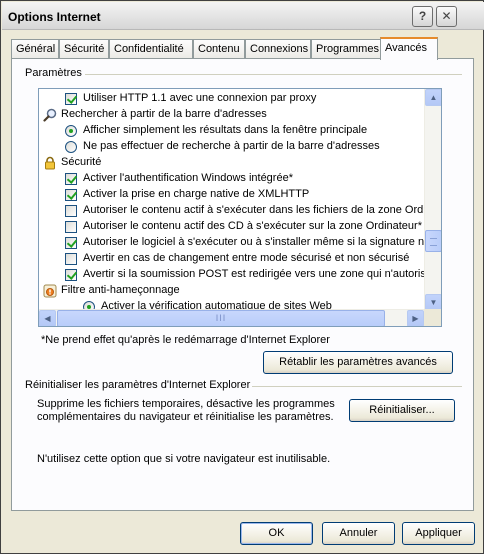  I want to click on close-button: ✕, so click(446, 16).